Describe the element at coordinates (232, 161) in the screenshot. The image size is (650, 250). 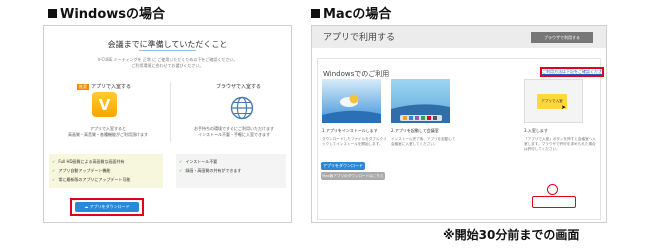
I see `list-item: ✓ インストール不要` at that location.